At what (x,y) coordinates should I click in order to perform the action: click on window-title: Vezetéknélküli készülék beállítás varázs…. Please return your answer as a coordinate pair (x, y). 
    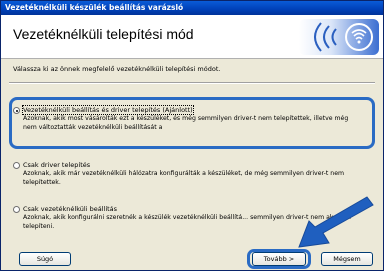
    Looking at the image, I should click on (192, 8).